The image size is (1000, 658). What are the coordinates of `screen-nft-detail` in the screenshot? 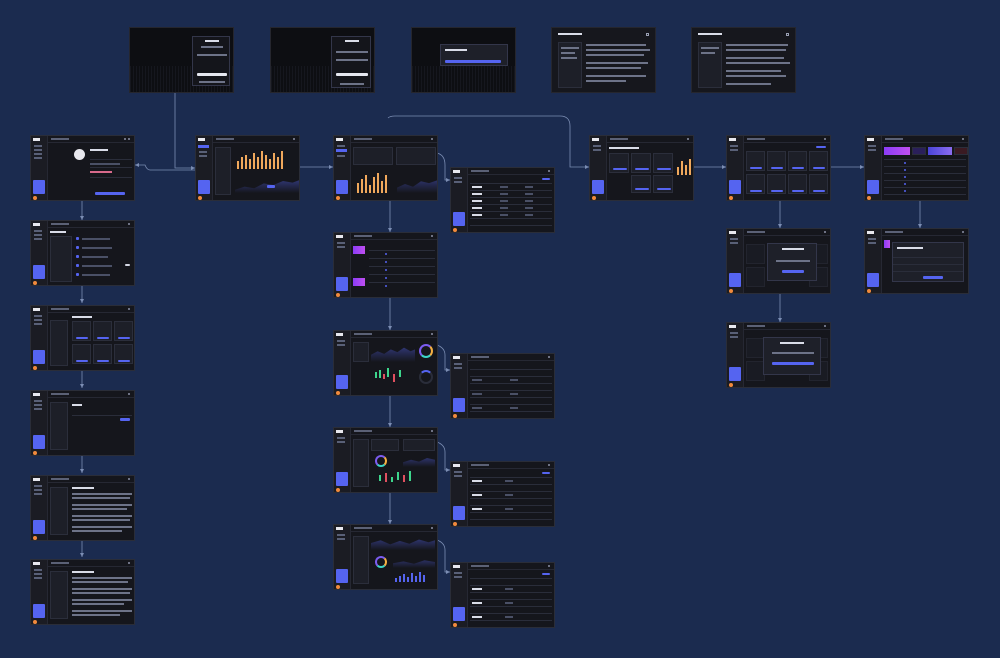 It's located at (916, 261).